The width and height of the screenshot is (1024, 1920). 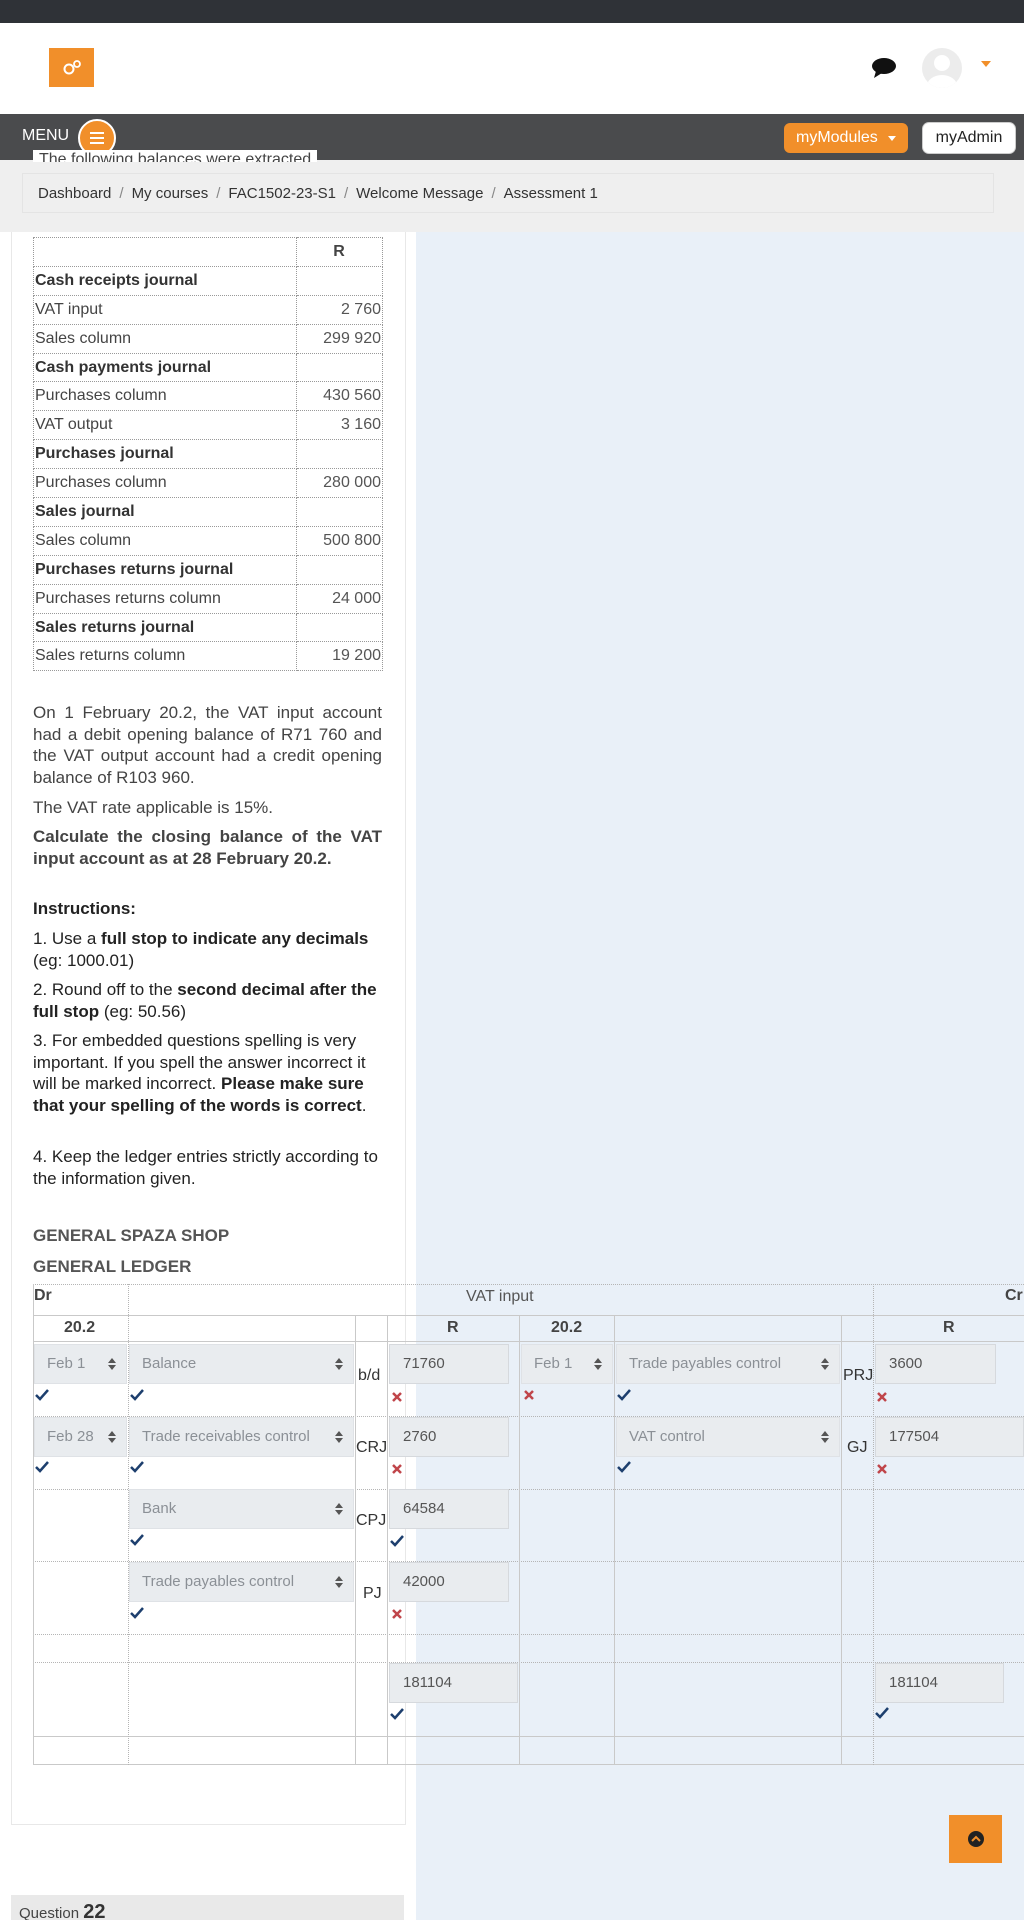 What do you see at coordinates (282, 193) in the screenshot?
I see `breadcrumb-course: FAC1502-23-S1` at bounding box center [282, 193].